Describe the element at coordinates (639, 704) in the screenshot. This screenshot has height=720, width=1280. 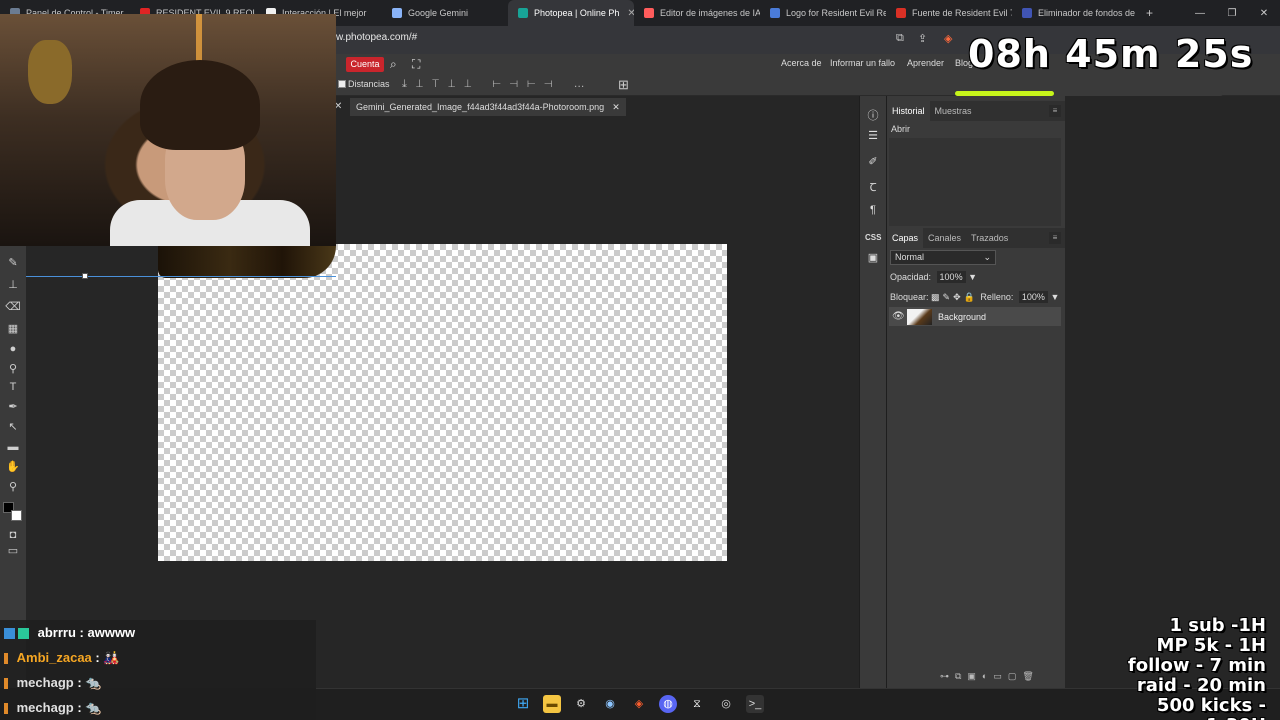
I see `brave-icon: ◈` at that location.